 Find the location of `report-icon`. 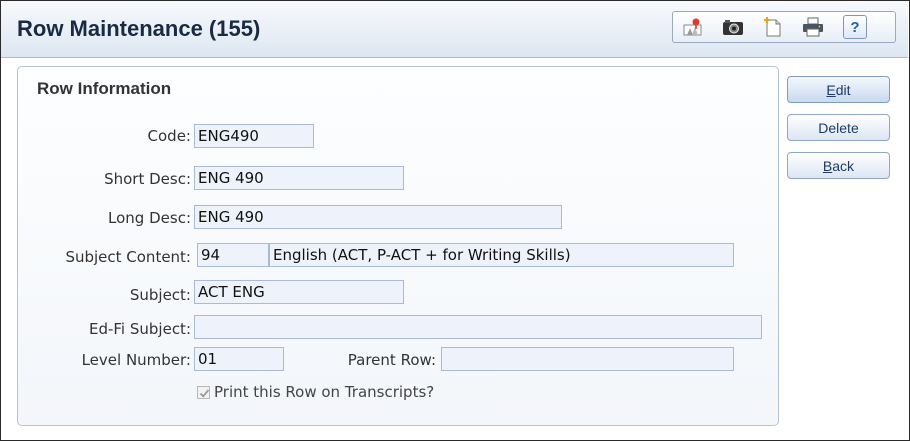

report-icon is located at coordinates (693, 27).